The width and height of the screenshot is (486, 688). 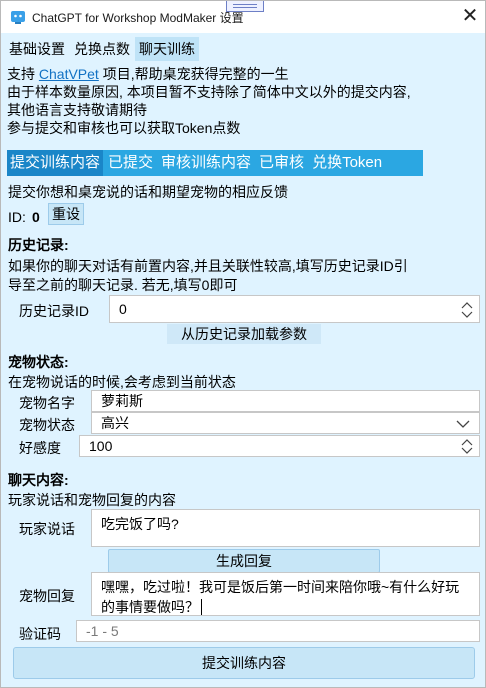 What do you see at coordinates (285, 423) in the screenshot?
I see `pet-state-select: 高兴` at bounding box center [285, 423].